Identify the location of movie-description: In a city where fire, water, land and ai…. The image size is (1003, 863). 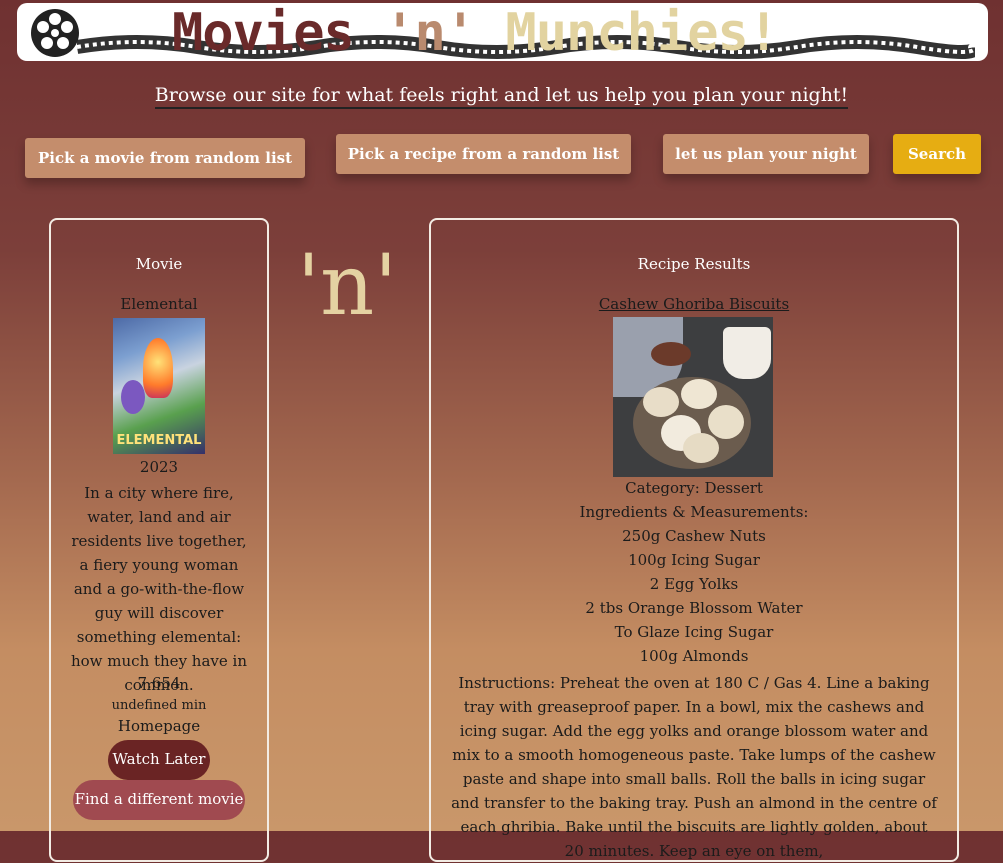
(158, 589).